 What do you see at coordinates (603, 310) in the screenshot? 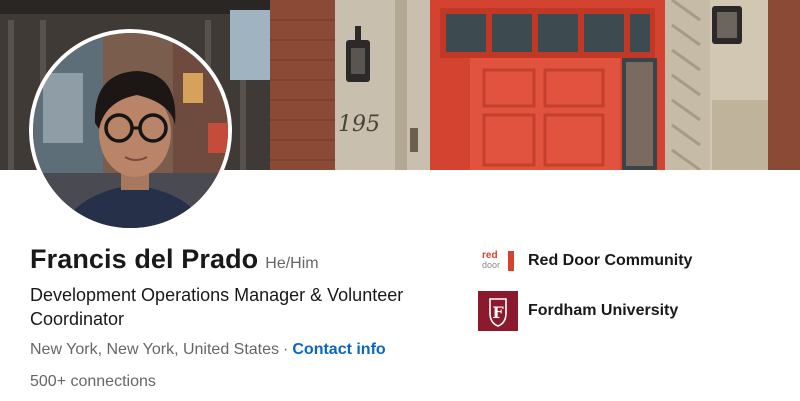
I see `org-name-fordham: Fordham University` at bounding box center [603, 310].